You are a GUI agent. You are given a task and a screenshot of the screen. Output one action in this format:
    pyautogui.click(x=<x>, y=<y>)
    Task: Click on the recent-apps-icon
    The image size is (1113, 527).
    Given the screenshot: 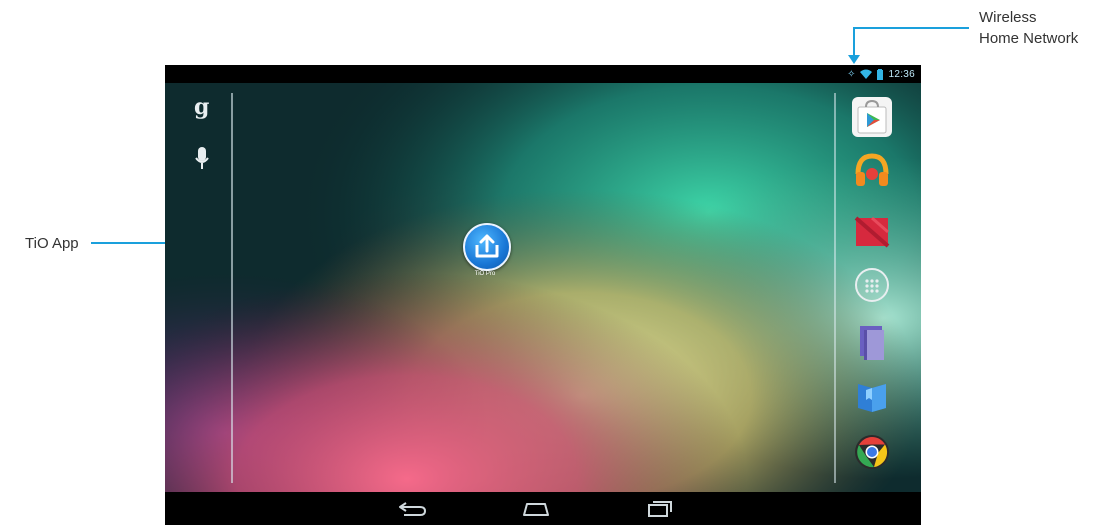 What is the action you would take?
    pyautogui.click(x=660, y=509)
    